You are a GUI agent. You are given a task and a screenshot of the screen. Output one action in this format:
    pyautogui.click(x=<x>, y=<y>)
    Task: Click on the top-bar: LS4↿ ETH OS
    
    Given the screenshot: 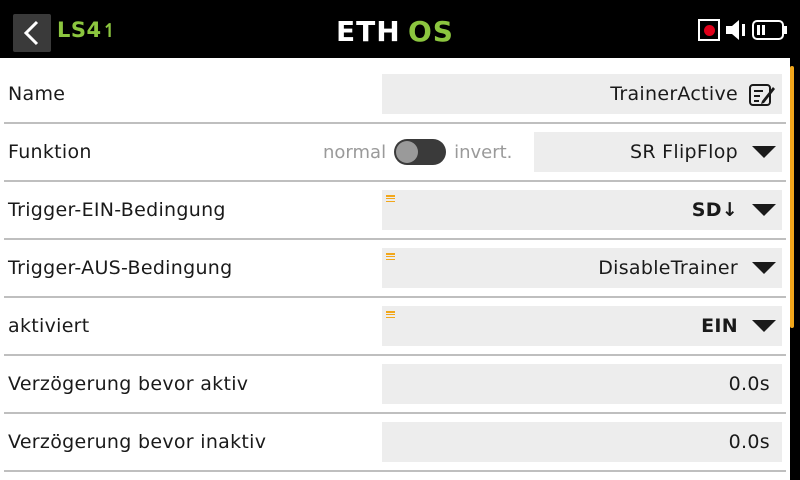 What is the action you would take?
    pyautogui.click(x=400, y=29)
    